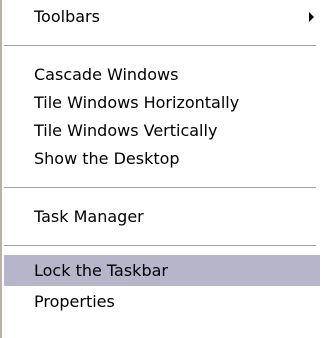 The width and height of the screenshot is (324, 338). What do you see at coordinates (162, 217) in the screenshot?
I see `menu-item-task-manager: Task Manager` at bounding box center [162, 217].